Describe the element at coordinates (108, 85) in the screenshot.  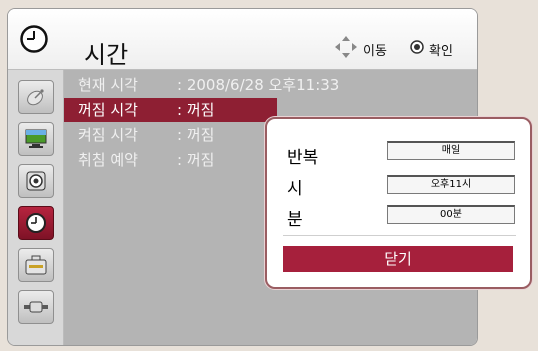
I see `menu-row-label: 현재 시각` at that location.